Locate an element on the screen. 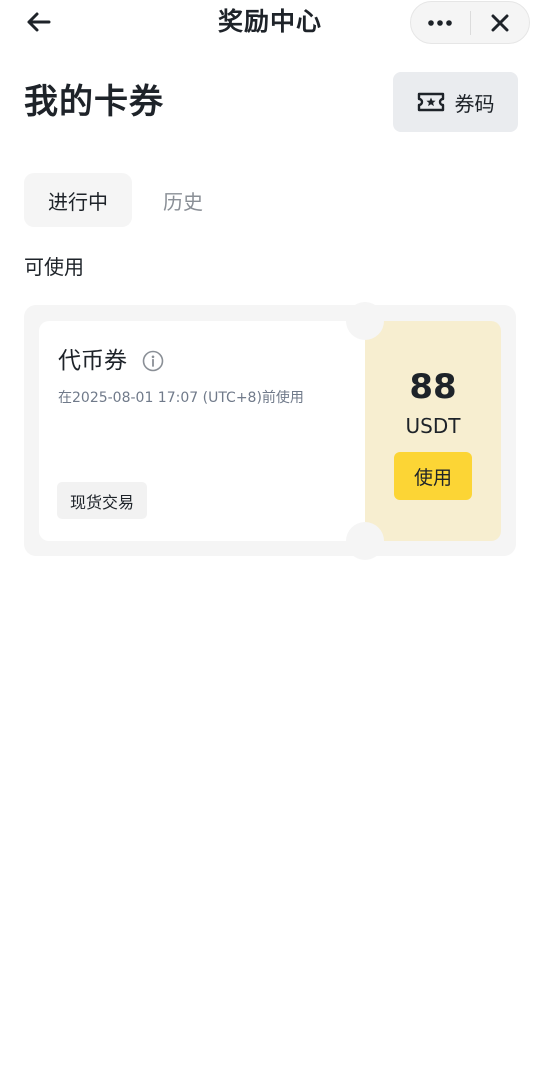  page-title: 我的卡券 is located at coordinates (94, 102).